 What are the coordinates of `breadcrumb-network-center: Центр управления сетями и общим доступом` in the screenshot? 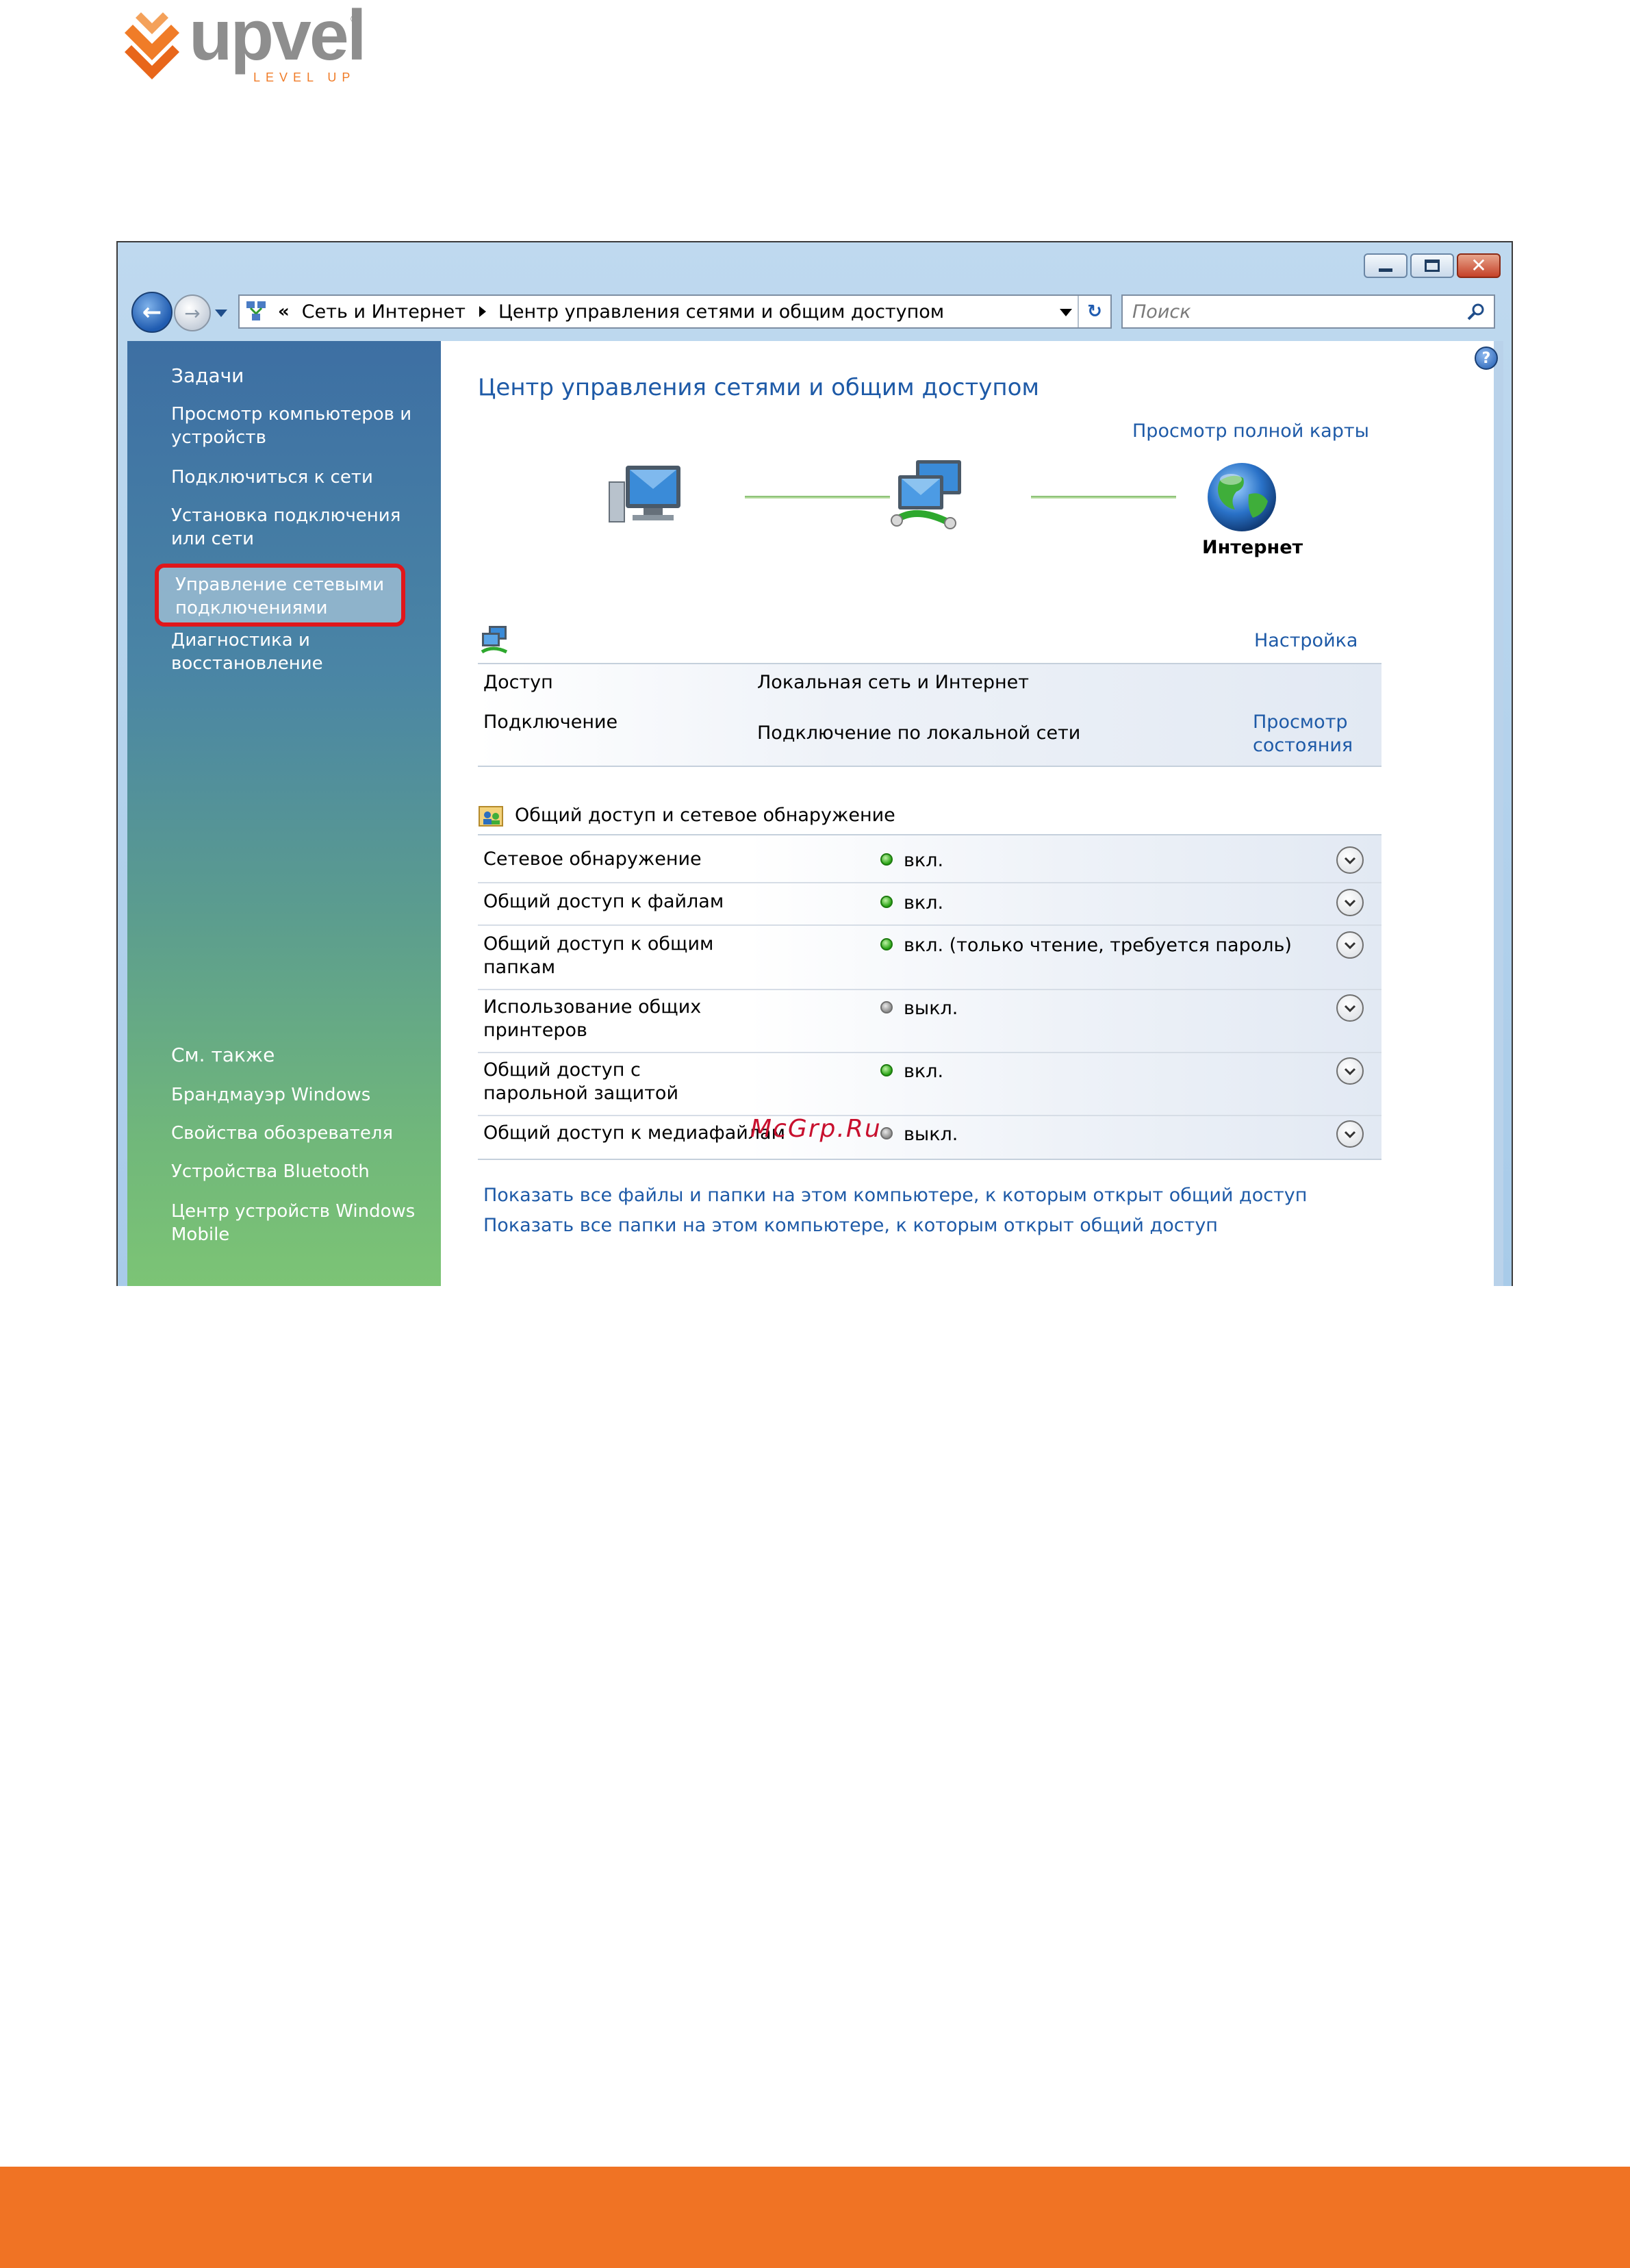 It's located at (721, 312).